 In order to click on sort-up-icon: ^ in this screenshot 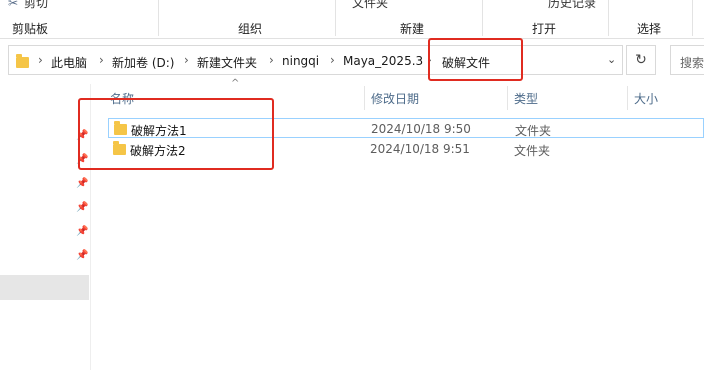, I will do `click(235, 83)`.